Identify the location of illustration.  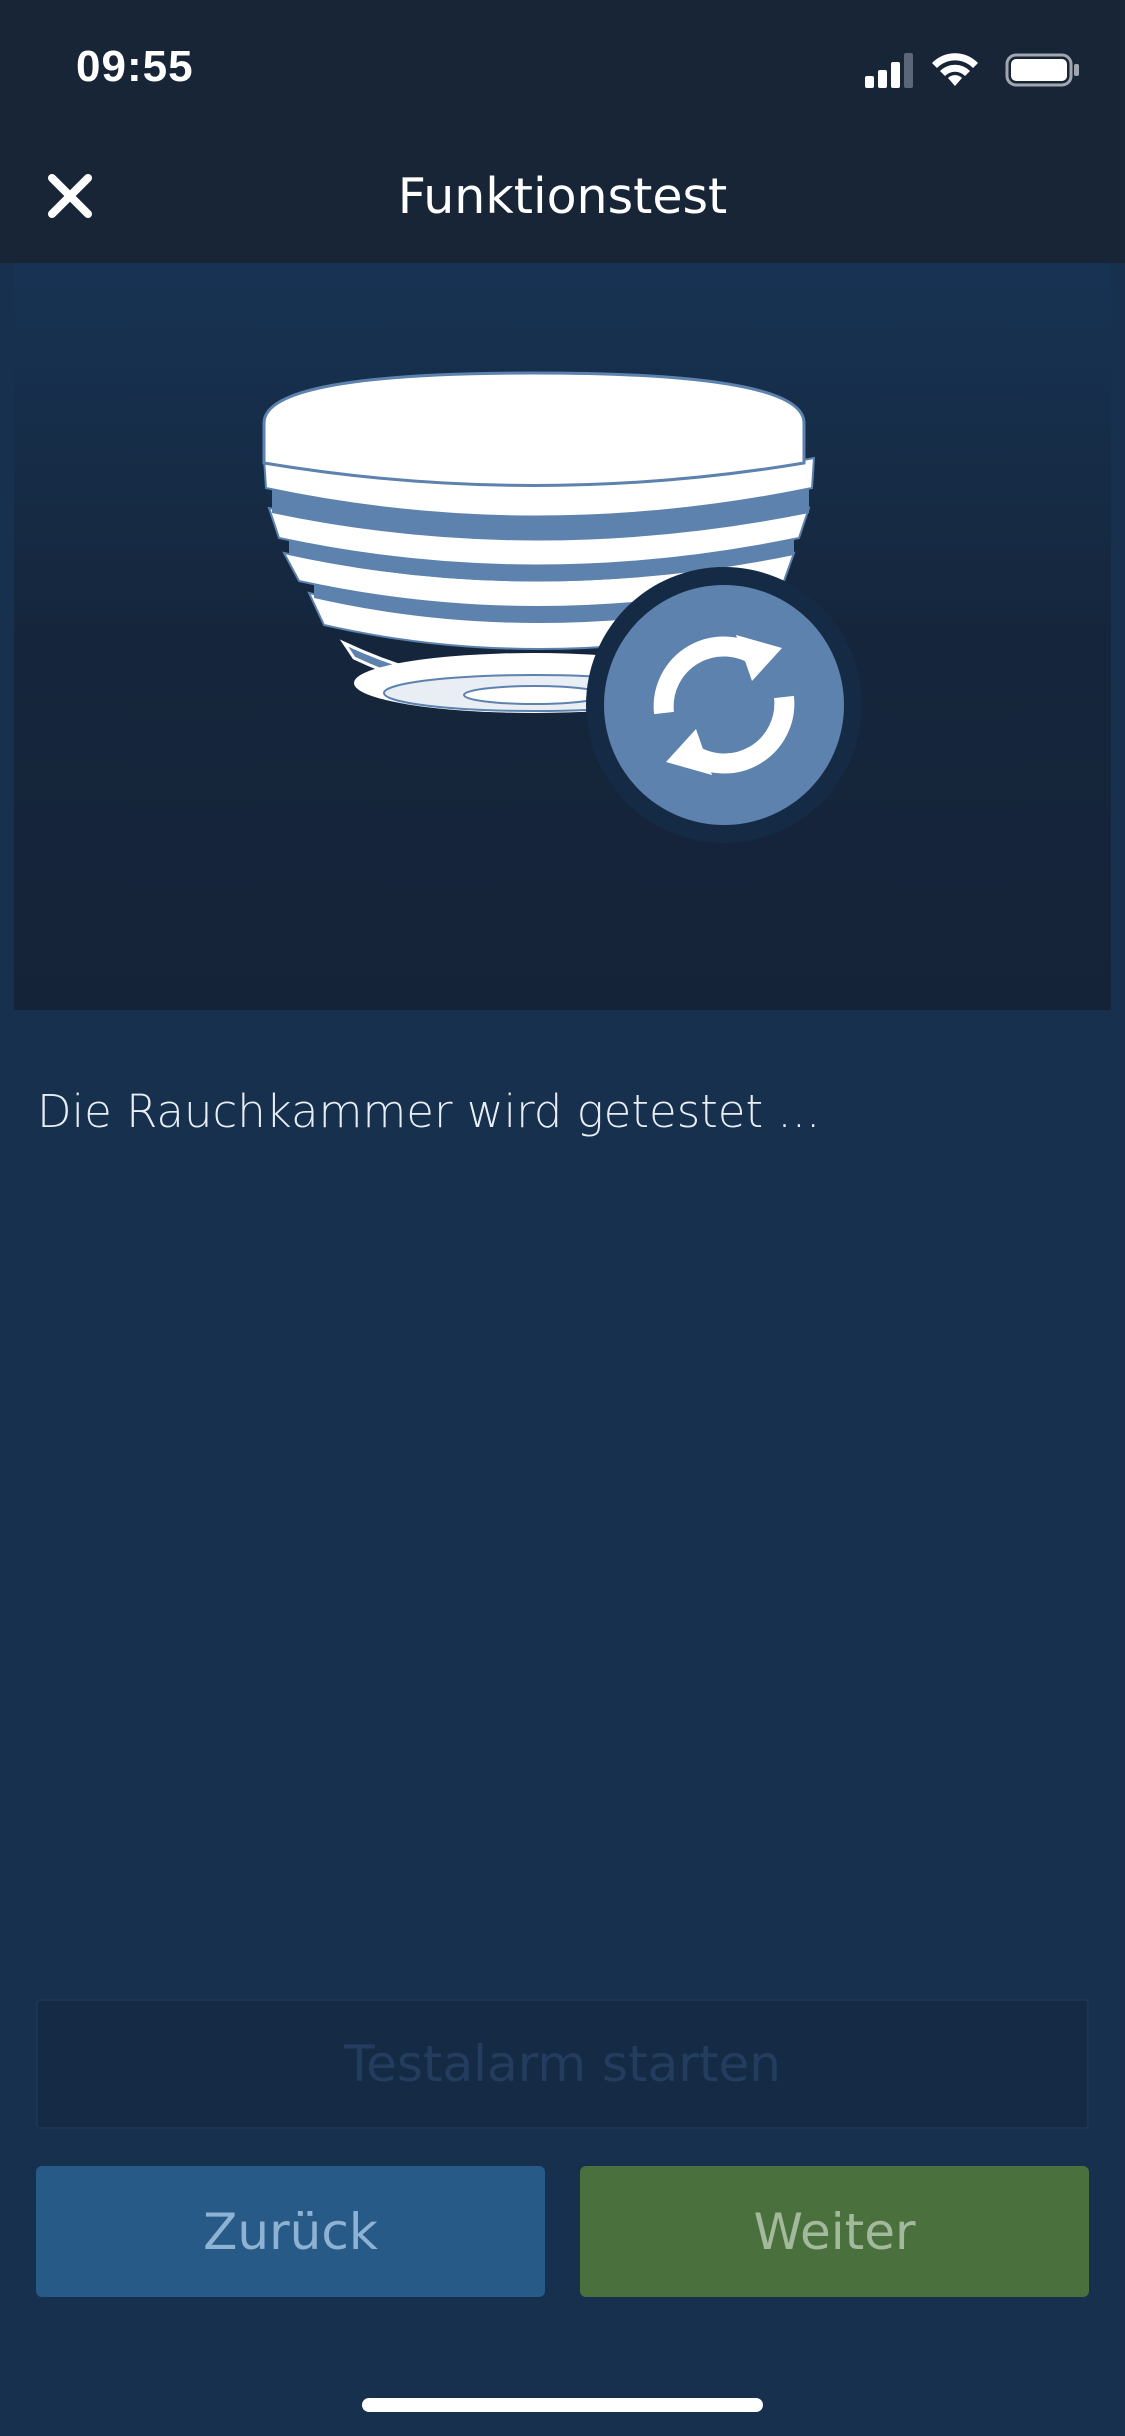
(562, 607).